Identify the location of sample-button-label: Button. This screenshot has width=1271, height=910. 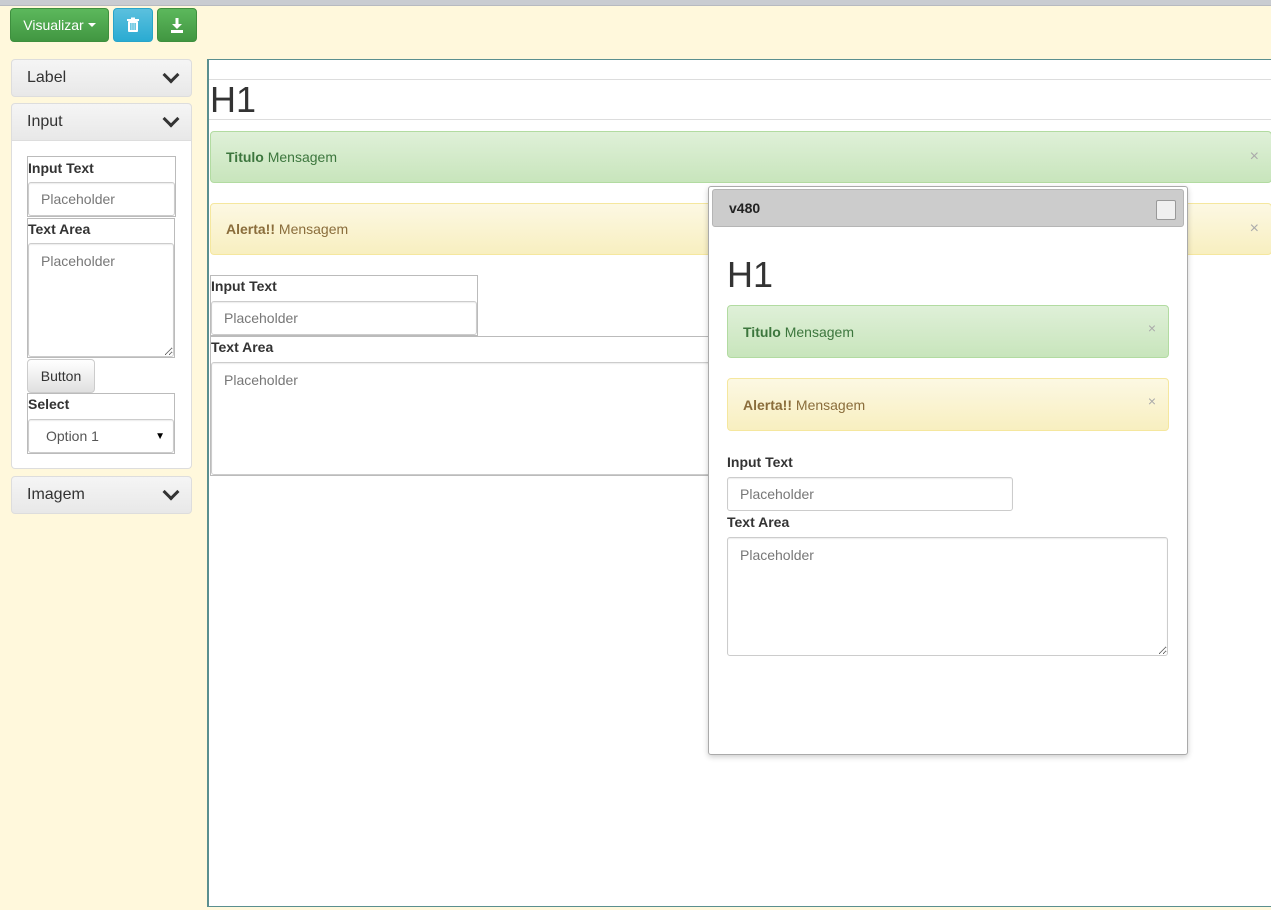
(61, 376).